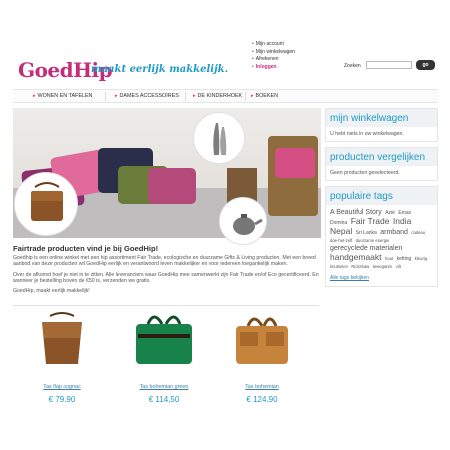 This screenshot has width=450, height=450. I want to click on tag-link: gerecyclede materialen, so click(366, 248).